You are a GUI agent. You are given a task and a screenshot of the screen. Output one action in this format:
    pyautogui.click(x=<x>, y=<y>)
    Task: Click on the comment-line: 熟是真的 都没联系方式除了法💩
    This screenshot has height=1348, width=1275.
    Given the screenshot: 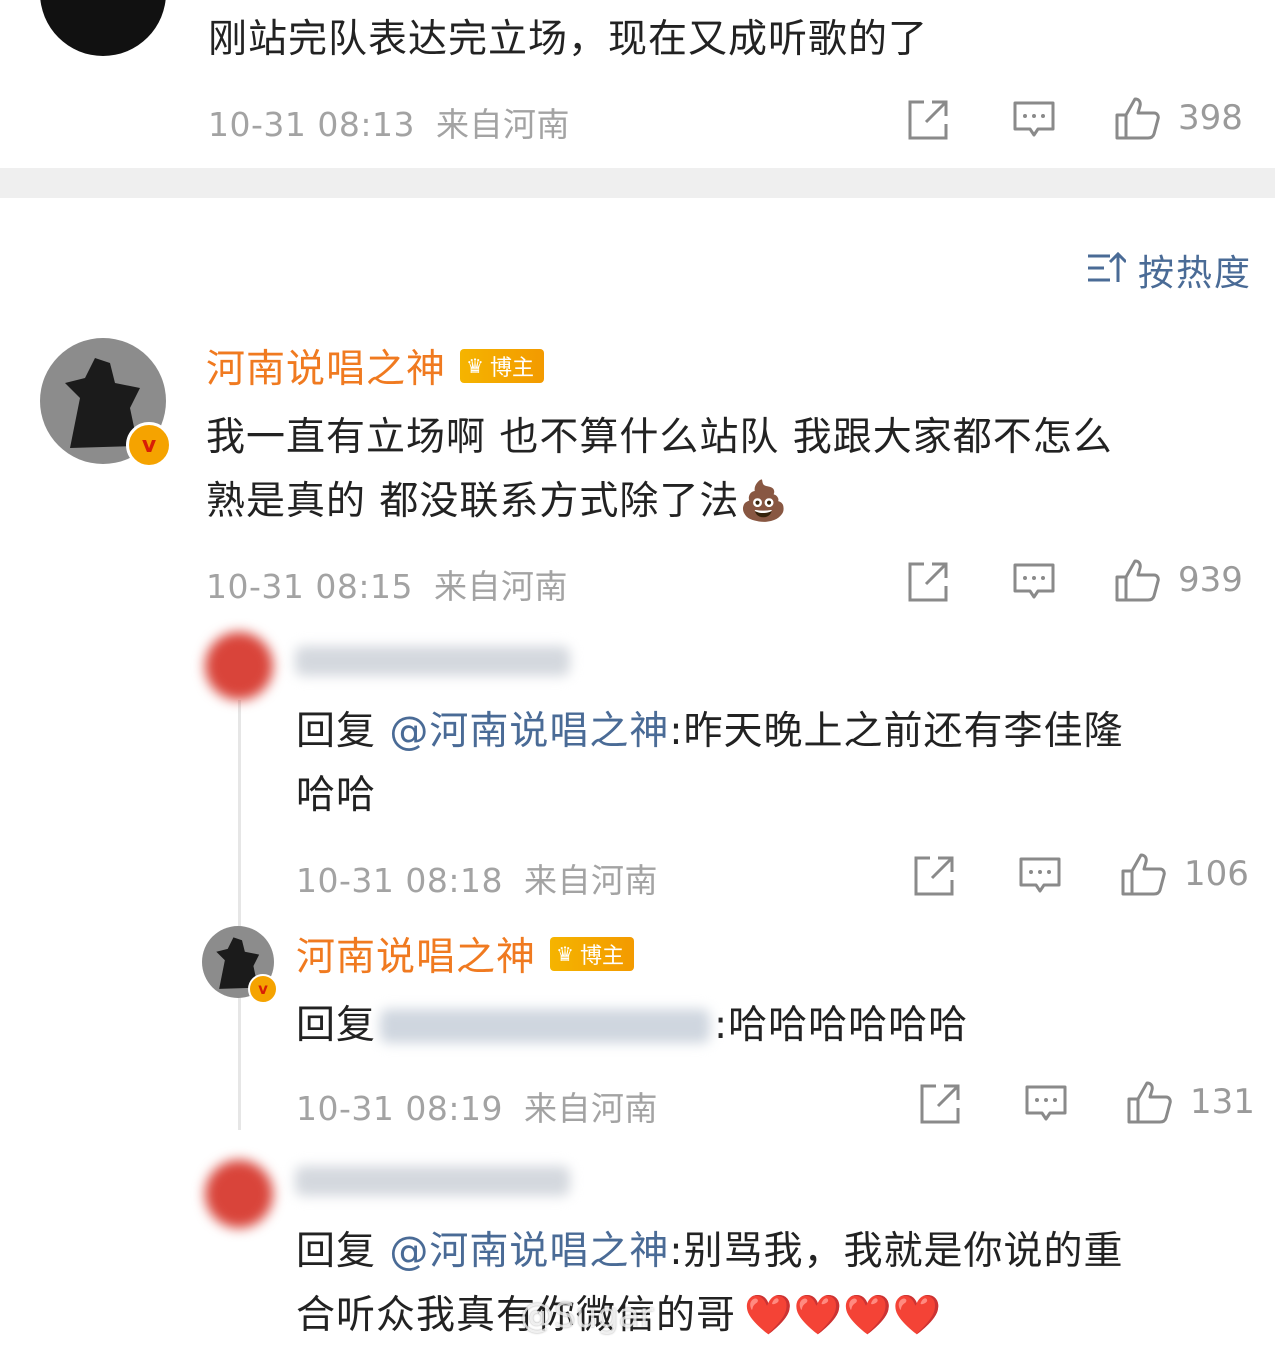 What is the action you would take?
    pyautogui.click(x=497, y=501)
    